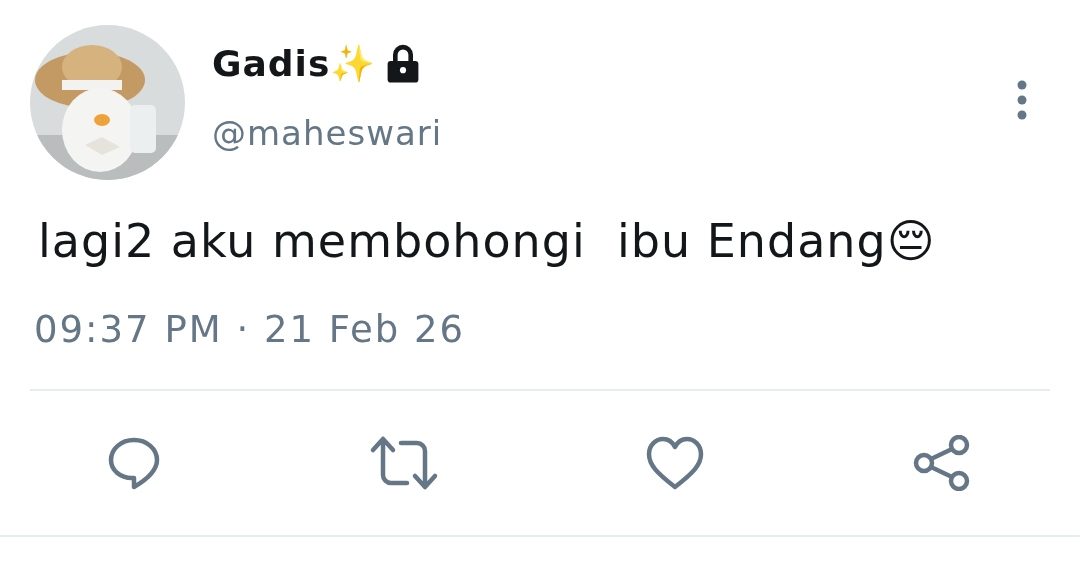  What do you see at coordinates (941, 463) in the screenshot?
I see `share-icon` at bounding box center [941, 463].